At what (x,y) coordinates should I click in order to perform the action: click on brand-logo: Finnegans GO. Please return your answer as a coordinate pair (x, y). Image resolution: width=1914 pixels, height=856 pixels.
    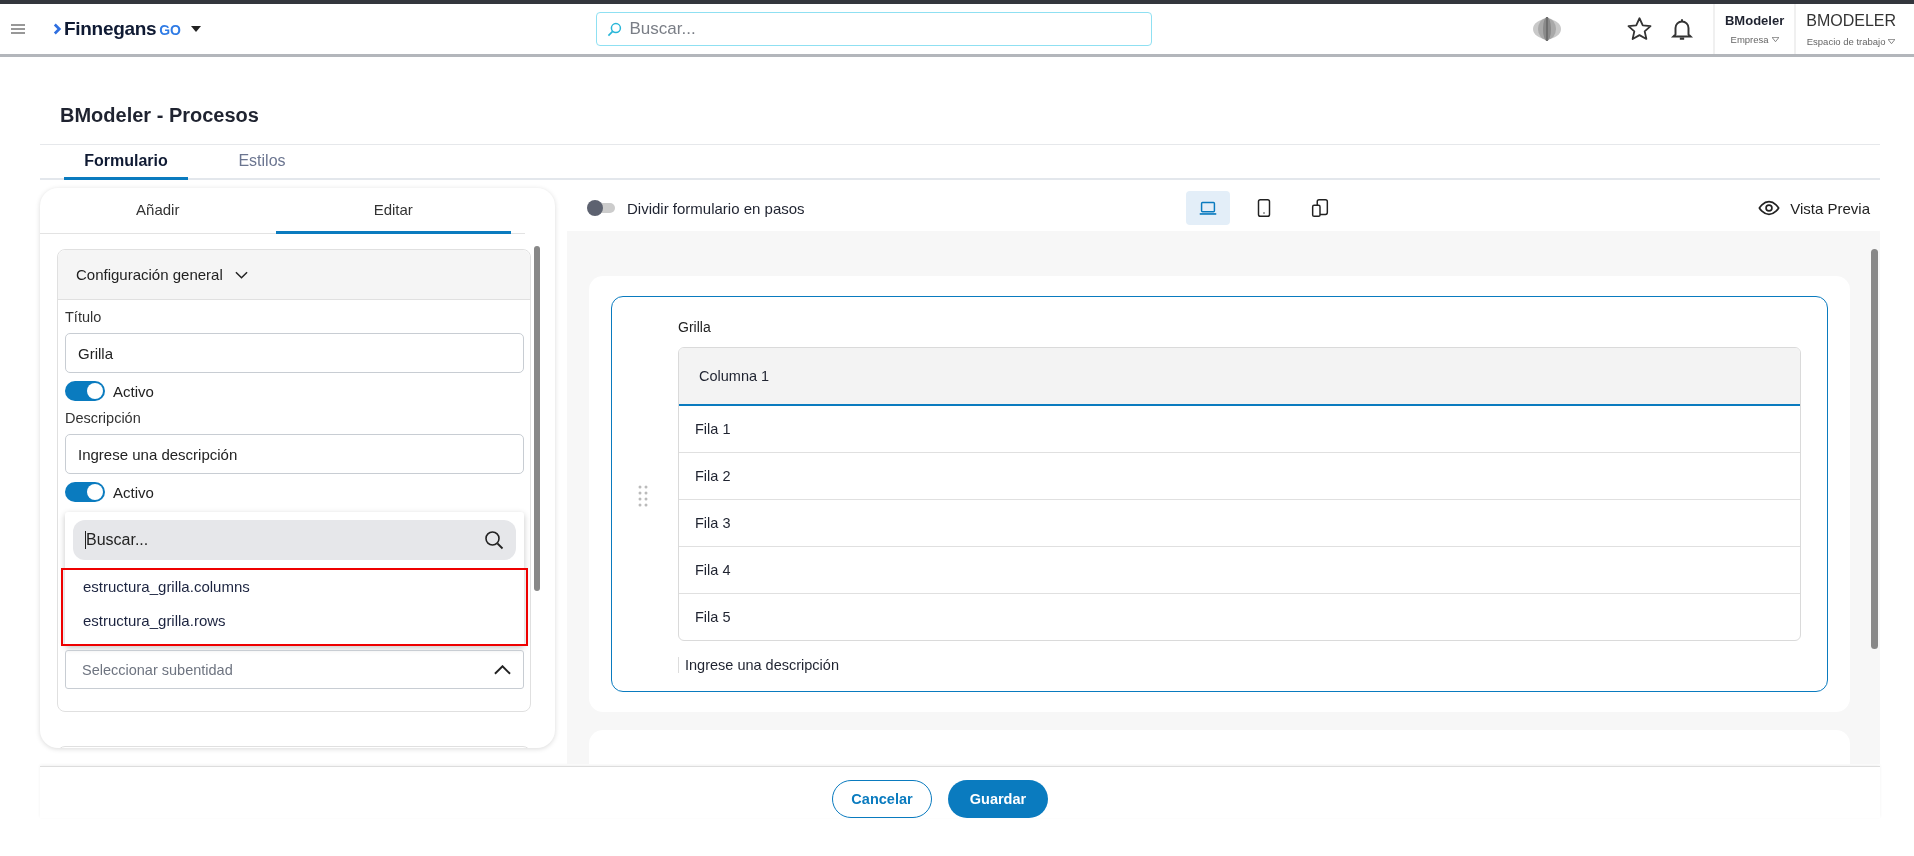
    Looking at the image, I should click on (122, 29).